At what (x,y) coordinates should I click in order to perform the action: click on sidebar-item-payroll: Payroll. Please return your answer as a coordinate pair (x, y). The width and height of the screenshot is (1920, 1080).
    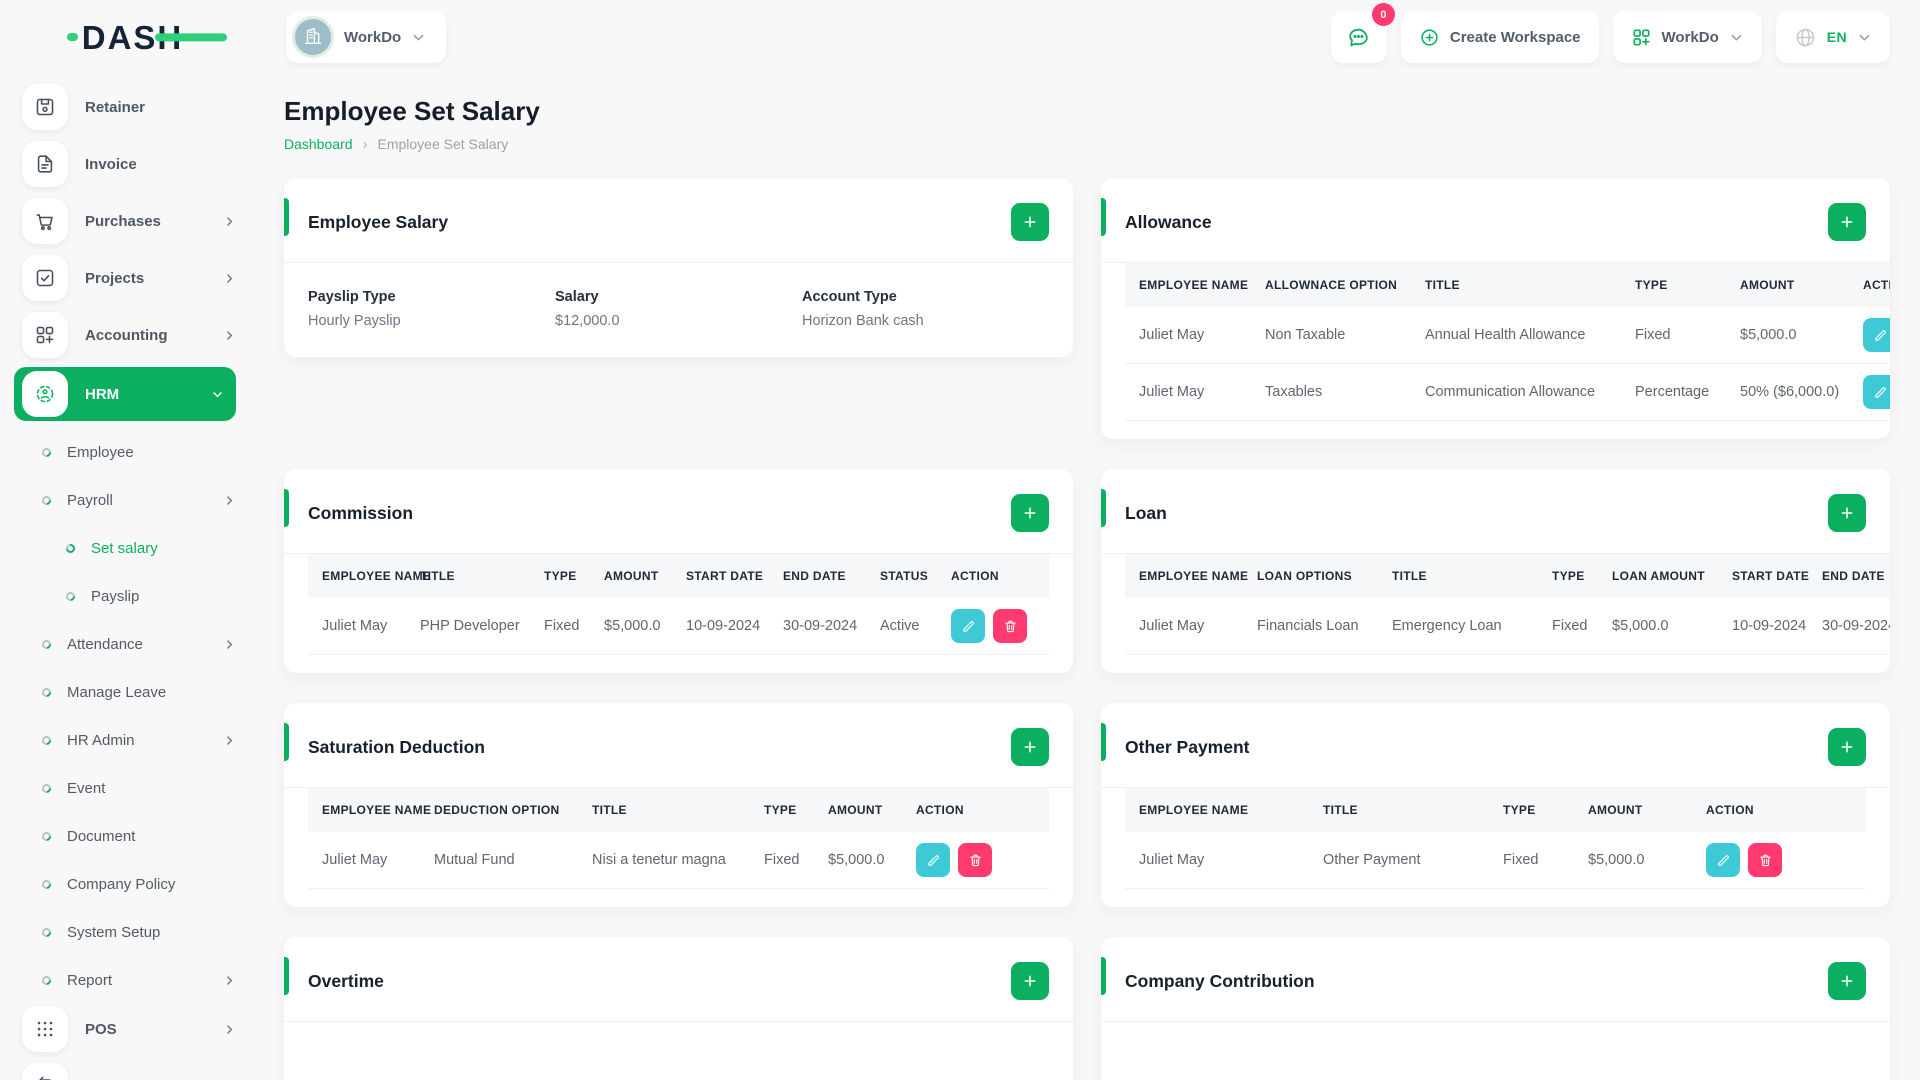
    Looking at the image, I should click on (129, 500).